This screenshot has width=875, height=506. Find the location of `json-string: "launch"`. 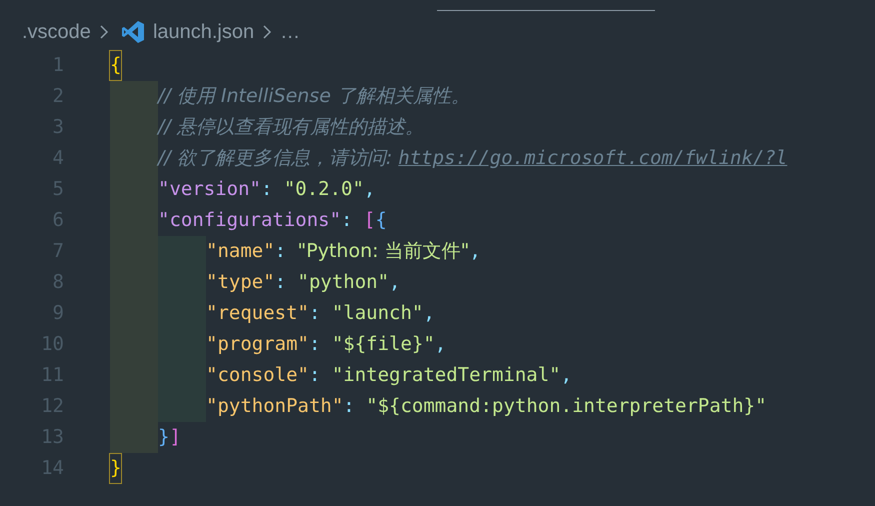

json-string: "launch" is located at coordinates (378, 313).